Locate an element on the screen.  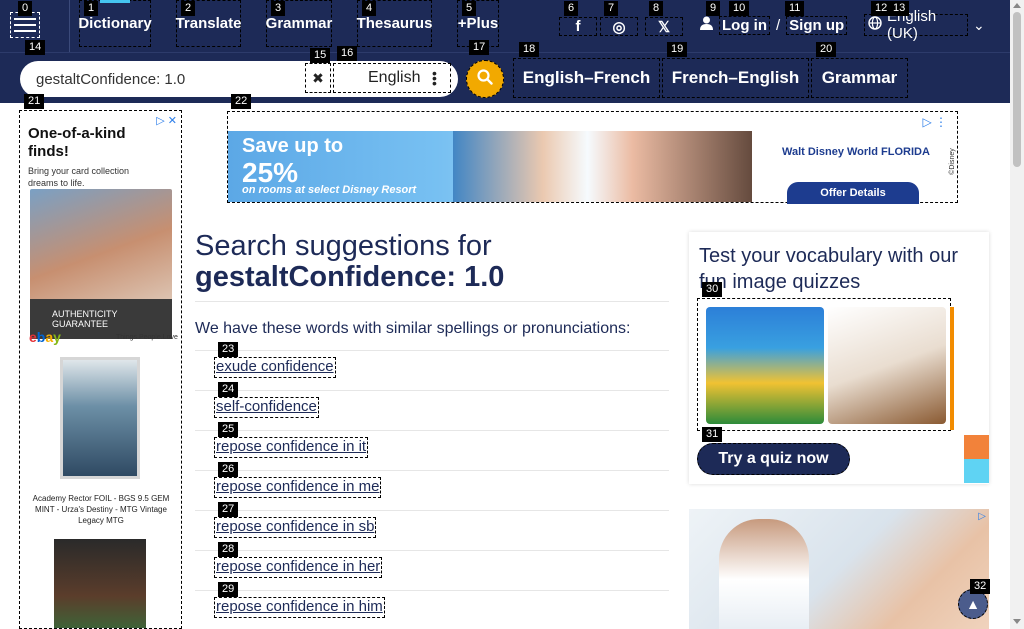
more-options-icon: • • • is located at coordinates (434, 78).